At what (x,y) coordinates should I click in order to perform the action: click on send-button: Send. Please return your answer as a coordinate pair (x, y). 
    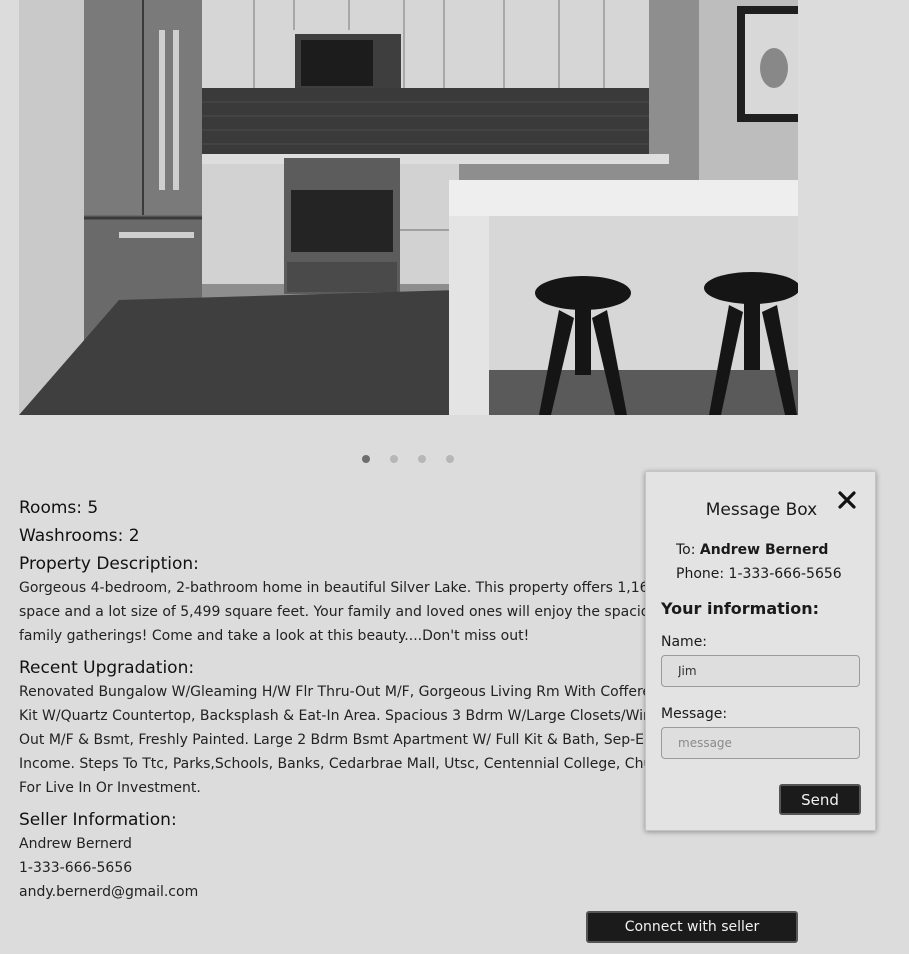
    Looking at the image, I should click on (820, 799).